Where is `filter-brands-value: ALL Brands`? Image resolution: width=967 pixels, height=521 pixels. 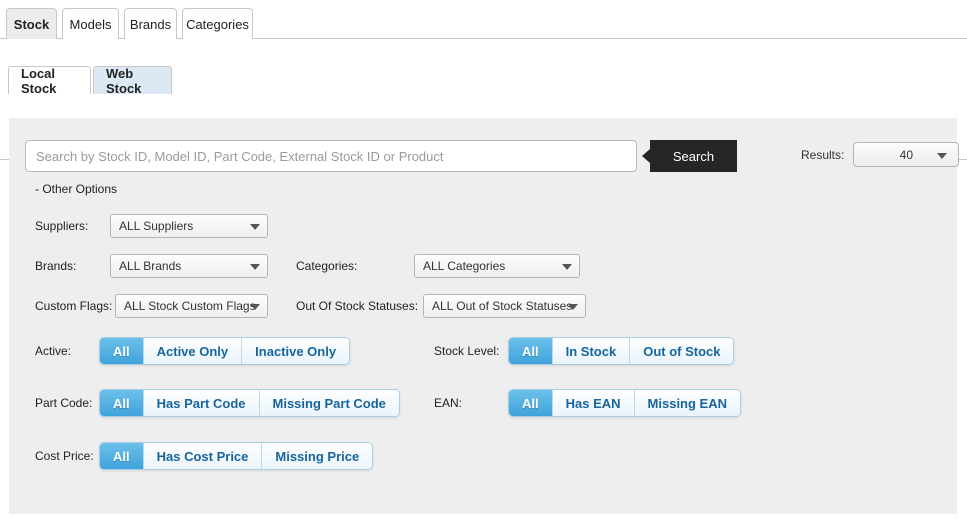
filter-brands-value: ALL Brands is located at coordinates (150, 266).